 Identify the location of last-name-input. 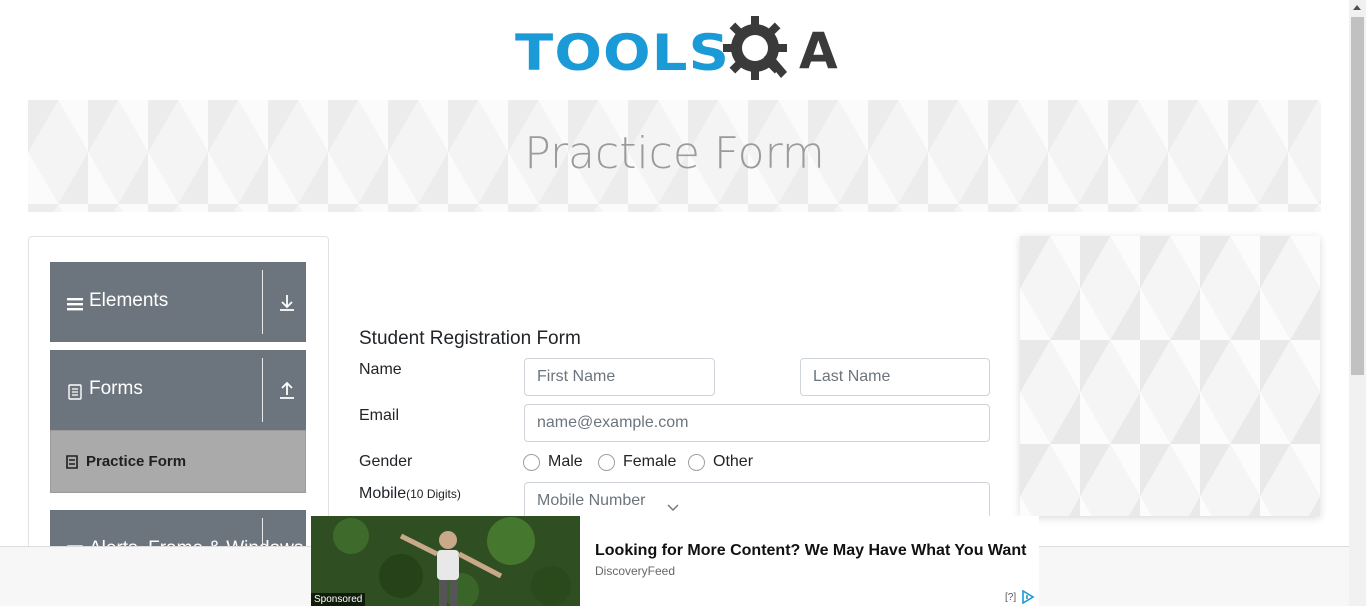
(895, 377).